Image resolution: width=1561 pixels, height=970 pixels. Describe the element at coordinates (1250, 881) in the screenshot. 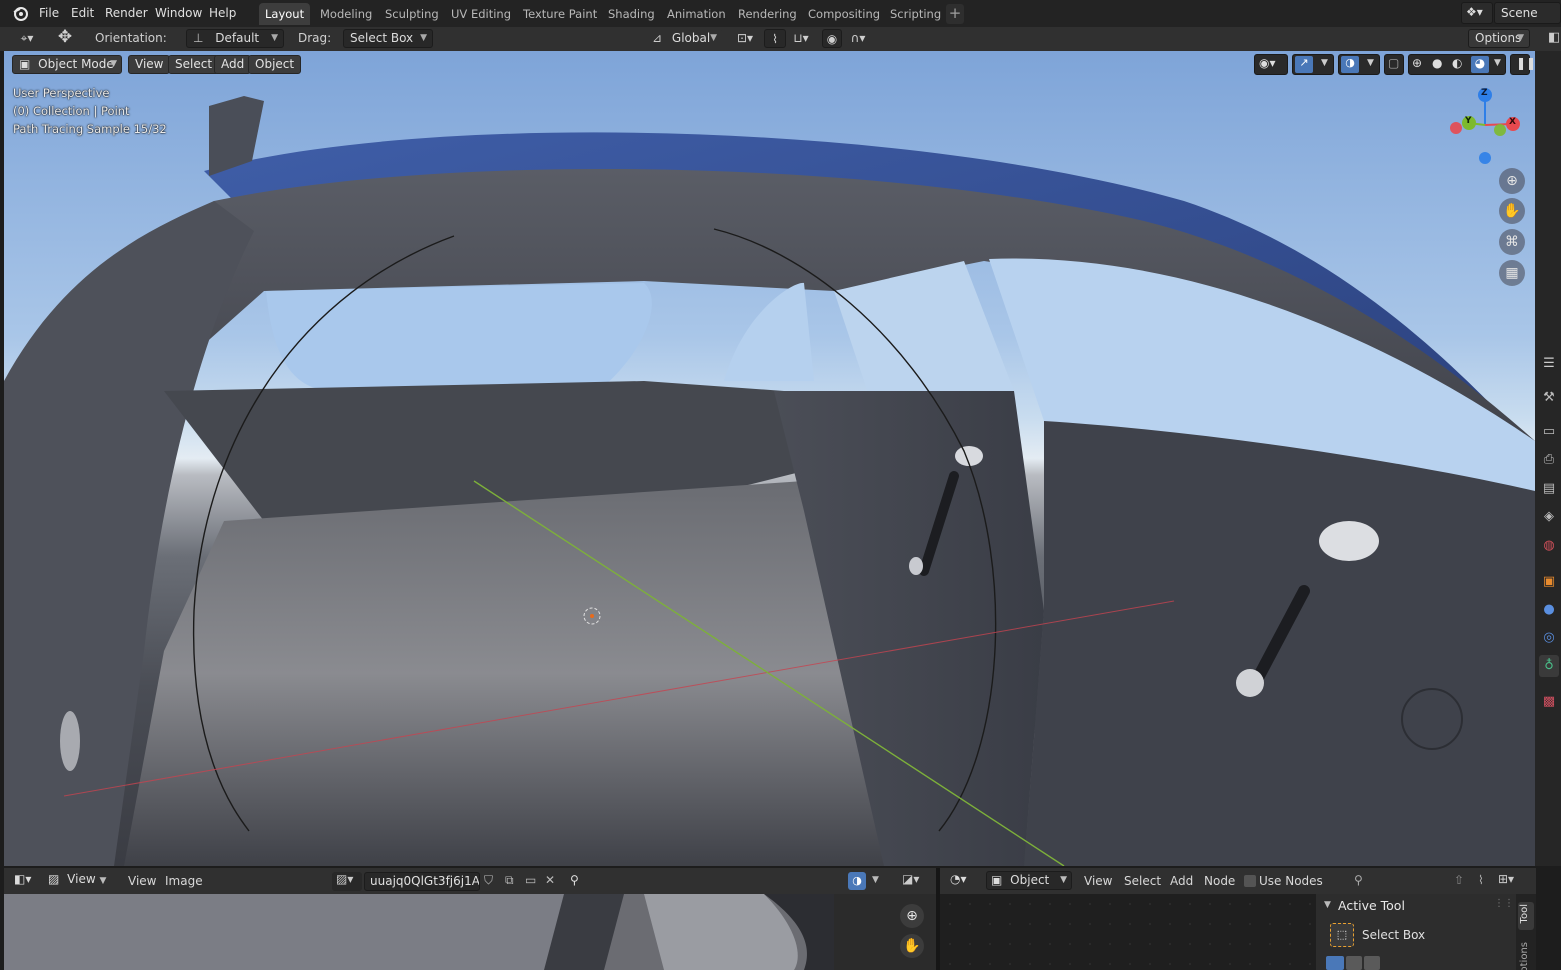

I see `use-nodes-checkbox` at that location.